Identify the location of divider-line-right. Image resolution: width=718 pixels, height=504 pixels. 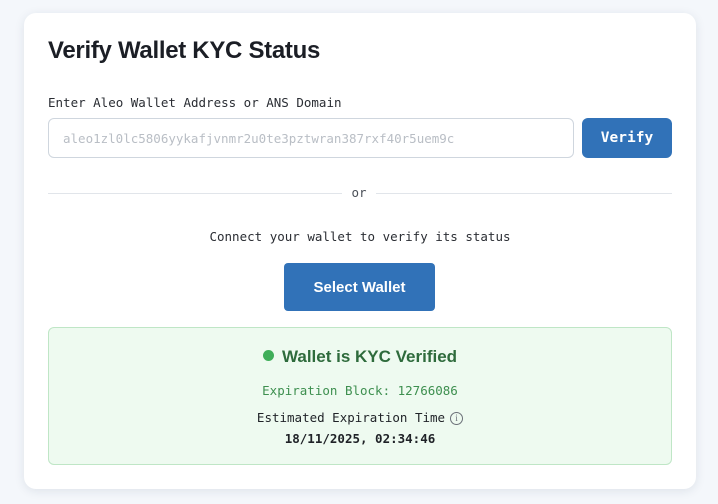
(524, 193).